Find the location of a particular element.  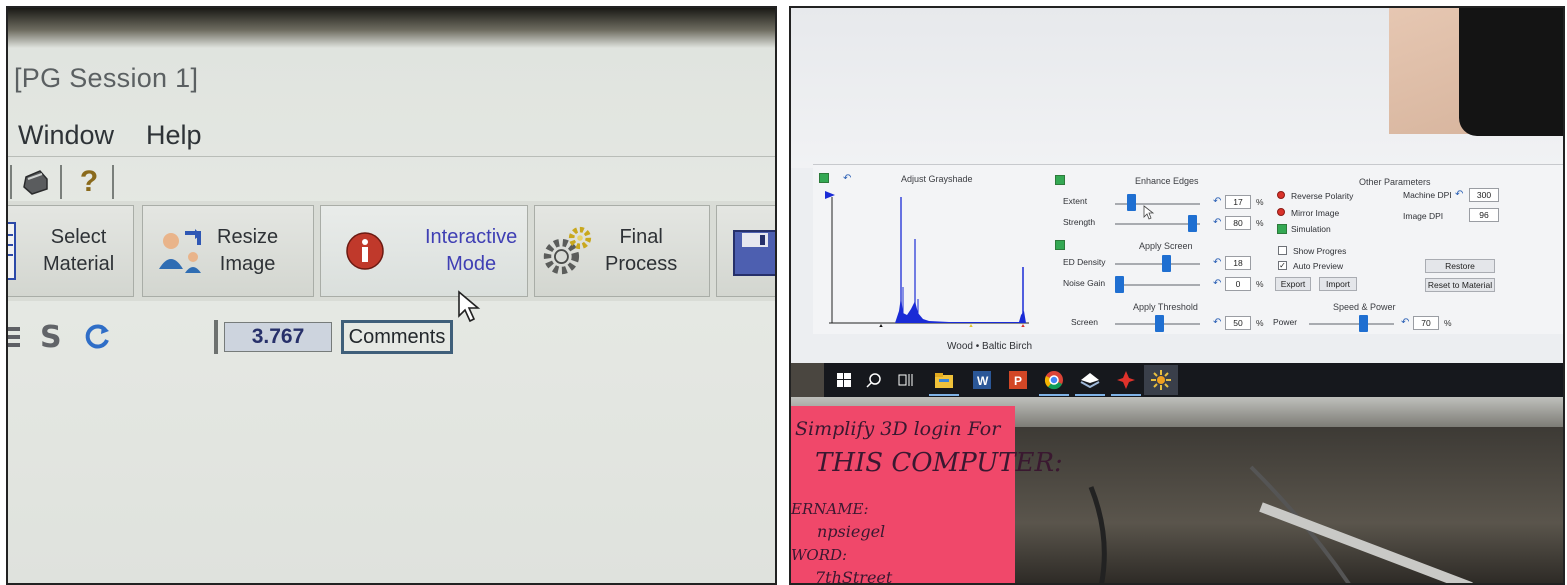

comments-button: Comments is located at coordinates (397, 337).